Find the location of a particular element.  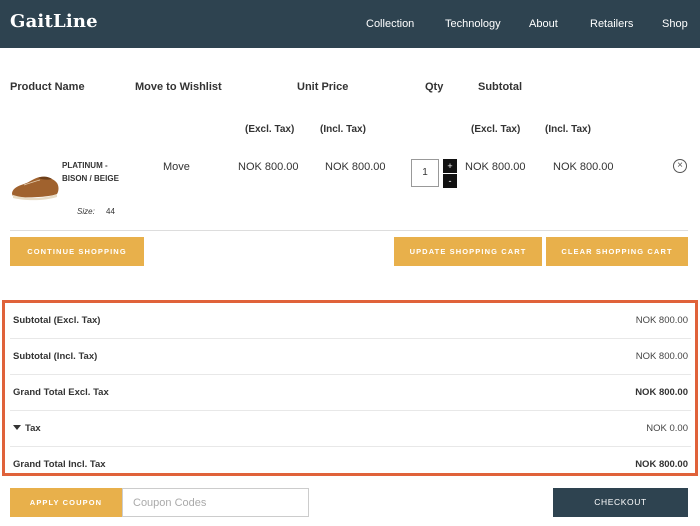

unit-price-incl-tax: NOK 800.00 is located at coordinates (355, 167).